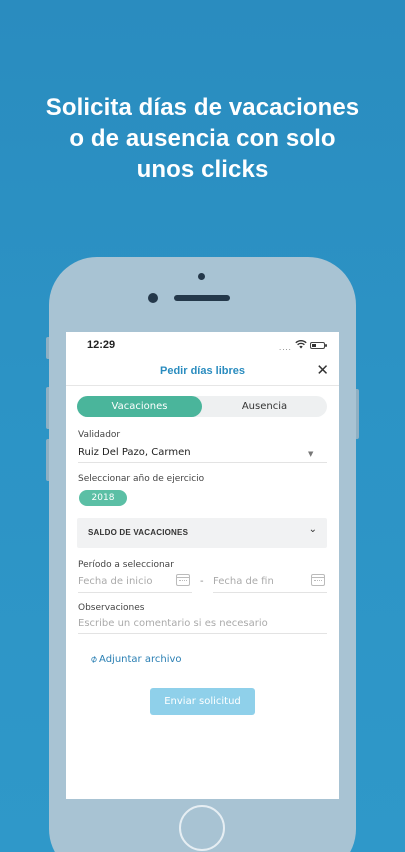 The width and height of the screenshot is (405, 852). I want to click on nav-bar: Pedir días libres ✕, so click(202, 372).